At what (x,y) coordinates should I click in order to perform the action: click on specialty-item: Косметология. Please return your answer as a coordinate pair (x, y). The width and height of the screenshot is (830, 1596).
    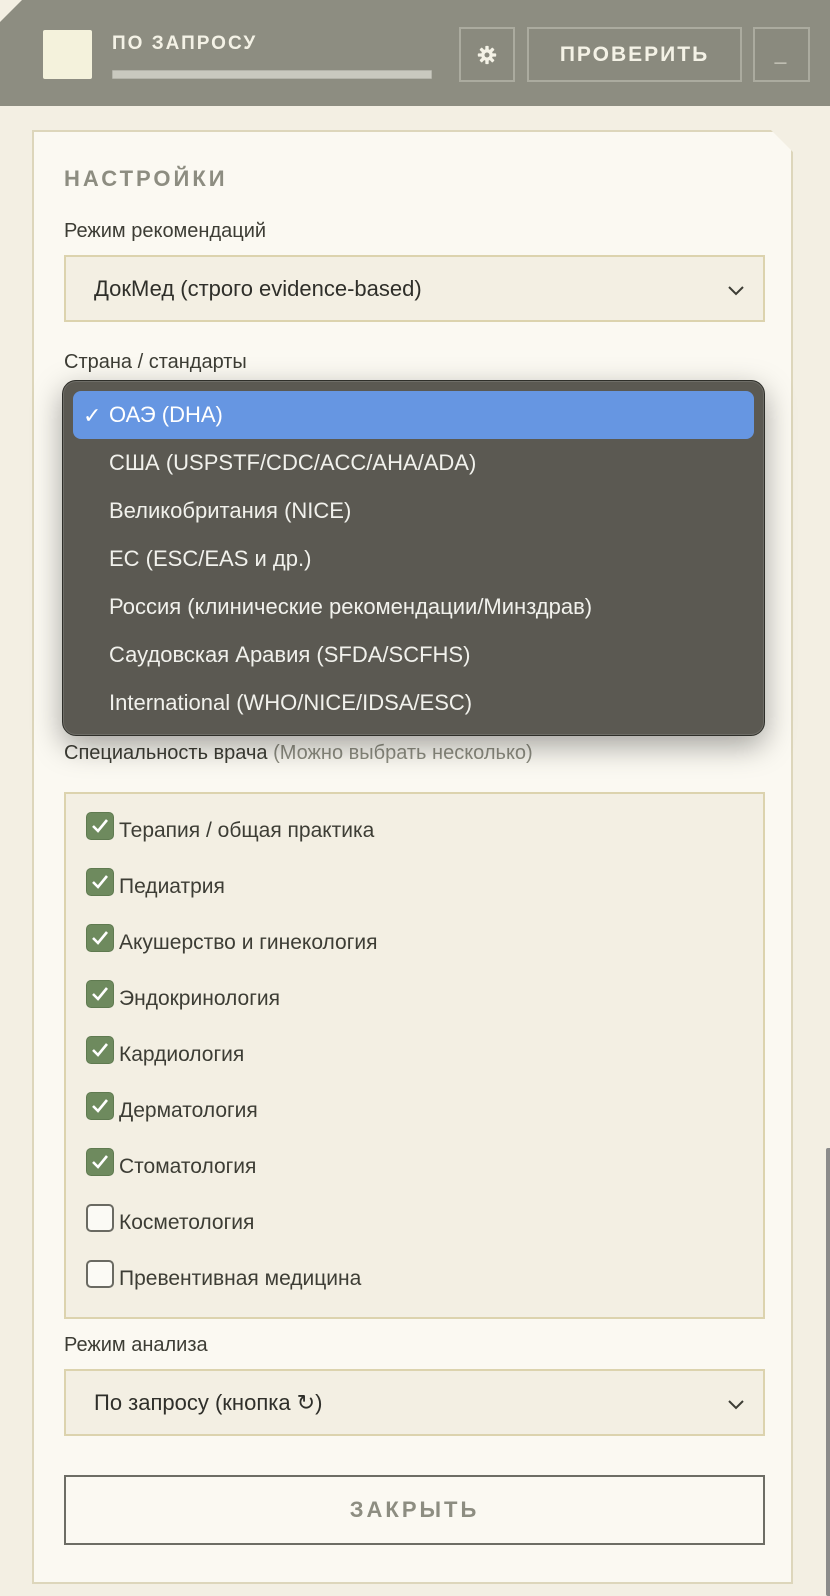
    Looking at the image, I should click on (170, 1221).